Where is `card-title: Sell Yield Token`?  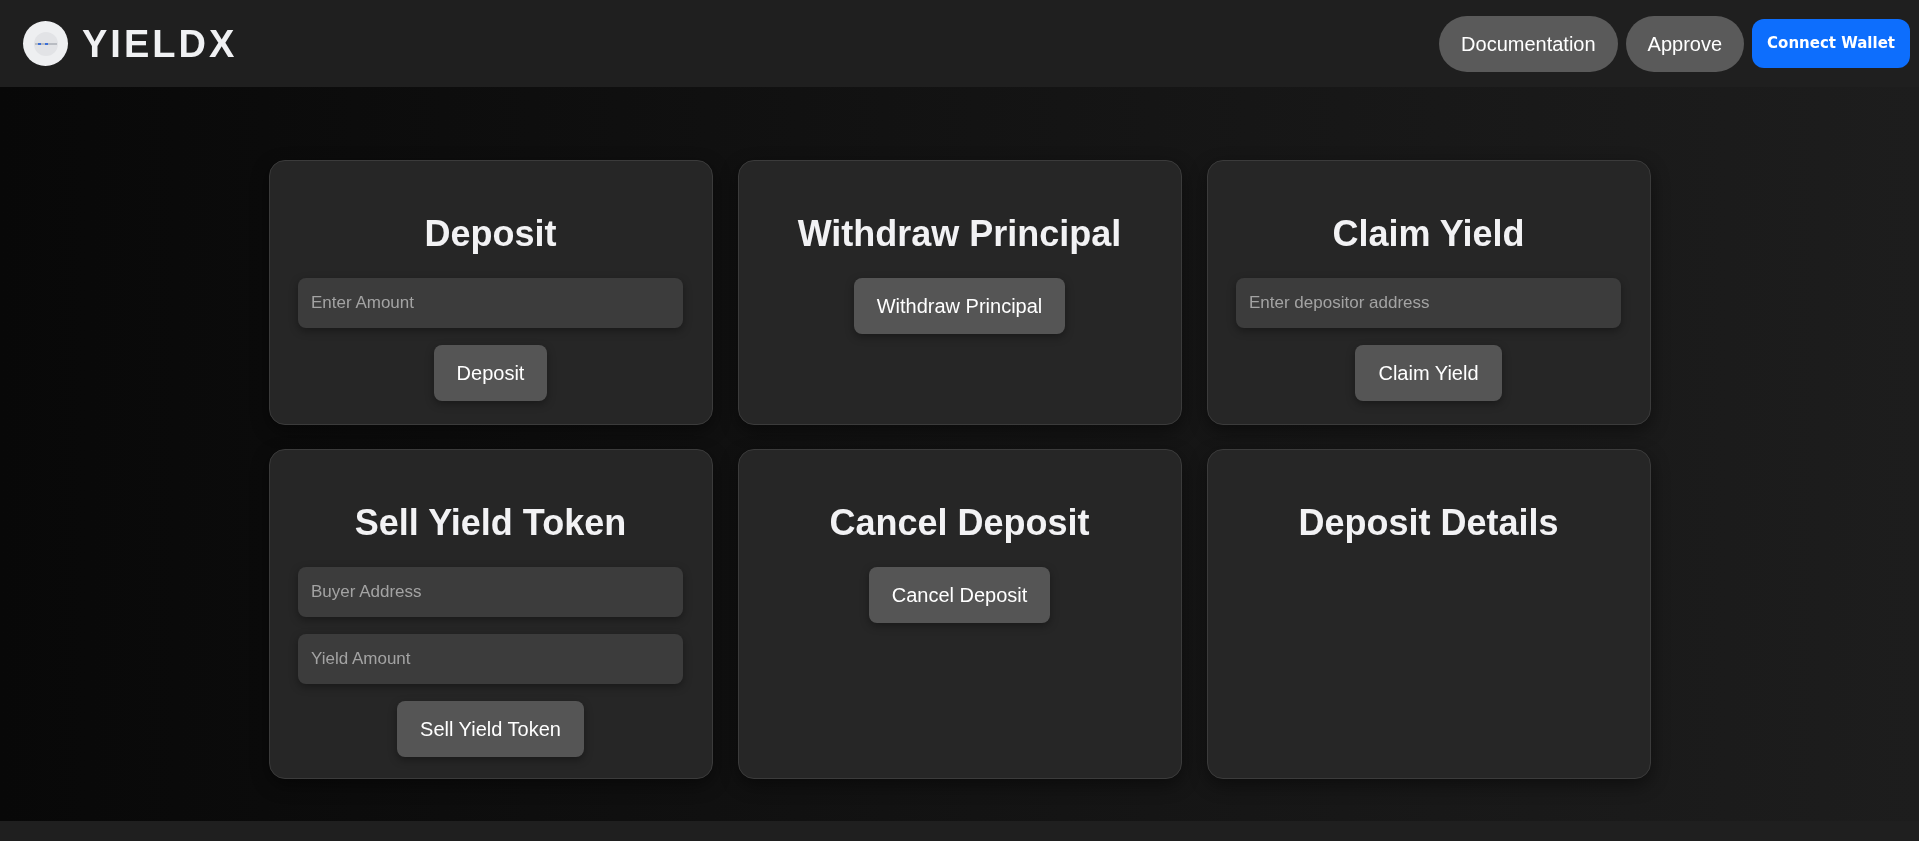 card-title: Sell Yield Token is located at coordinates (490, 523).